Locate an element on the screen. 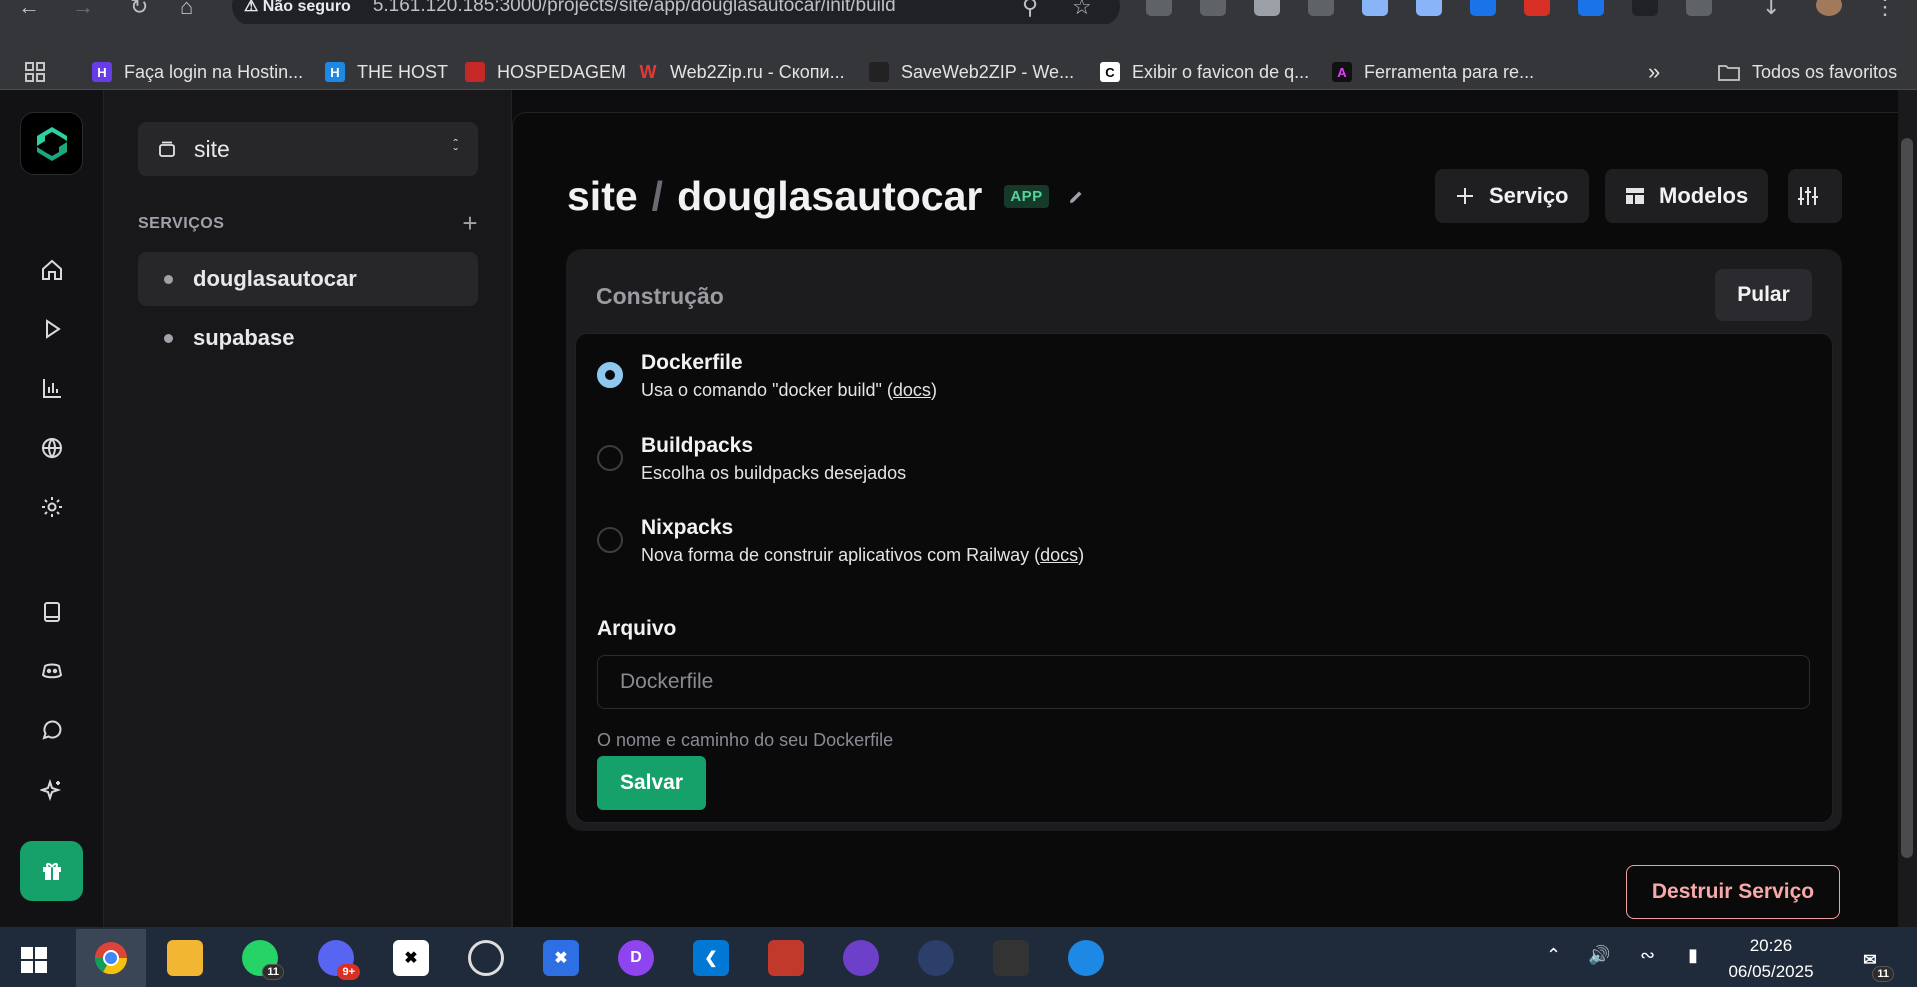  gift-button is located at coordinates (51, 871).